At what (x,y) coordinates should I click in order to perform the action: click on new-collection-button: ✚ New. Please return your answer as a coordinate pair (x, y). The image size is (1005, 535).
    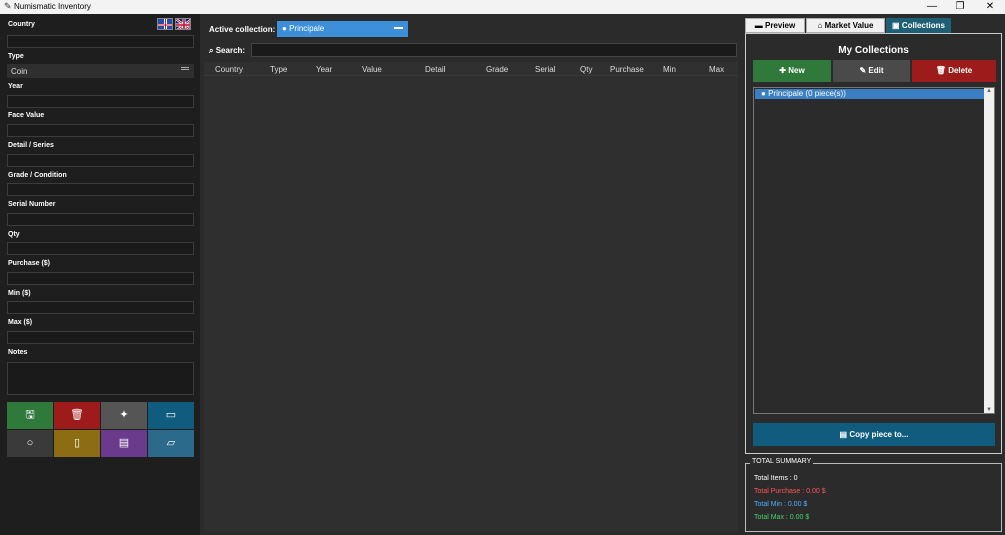
    Looking at the image, I should click on (792, 71).